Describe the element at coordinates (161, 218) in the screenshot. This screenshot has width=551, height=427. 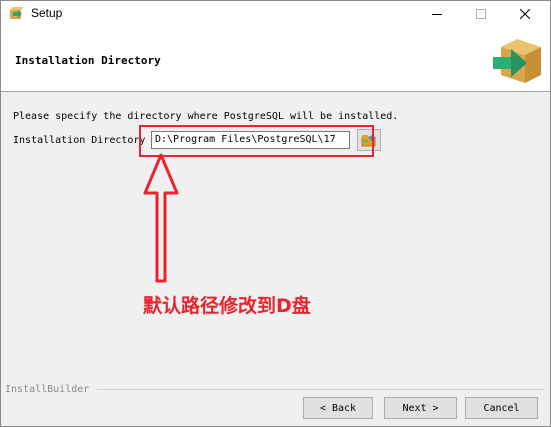
I see `up-arrow-icon` at that location.